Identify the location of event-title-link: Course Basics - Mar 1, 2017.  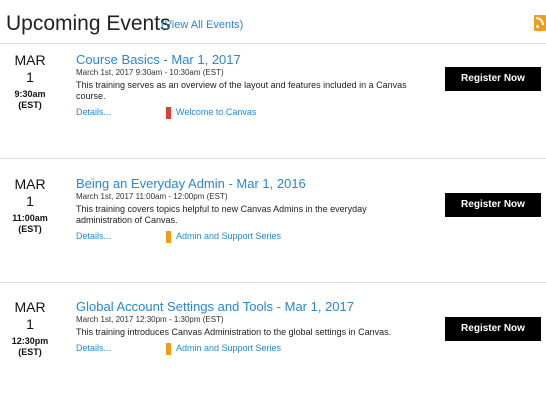
(246, 59).